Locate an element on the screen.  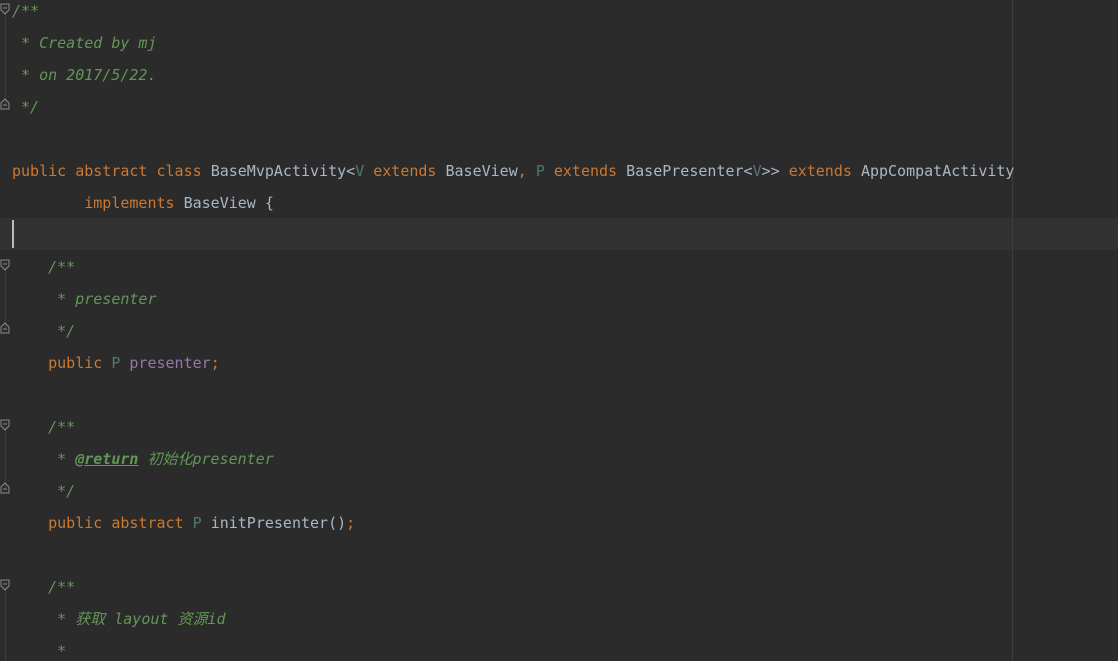
code-line: * Created by mj is located at coordinates (84, 43).